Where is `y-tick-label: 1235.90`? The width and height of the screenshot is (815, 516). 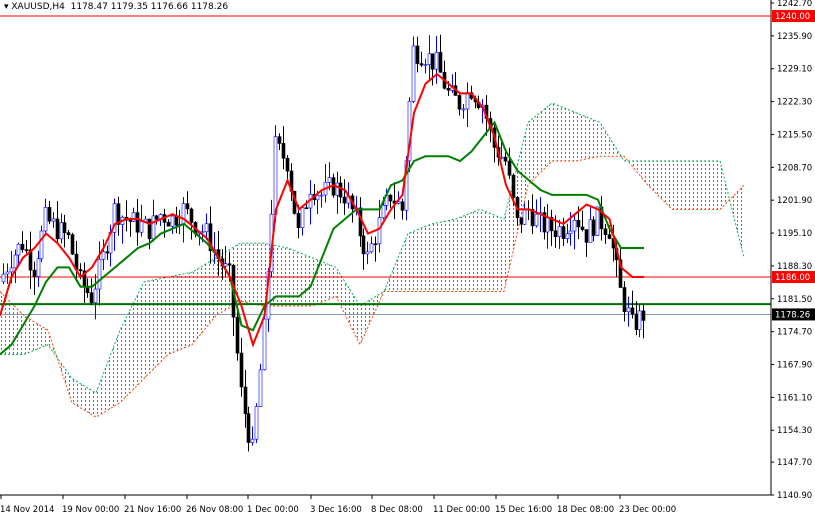
y-tick-label: 1235.90 is located at coordinates (794, 37).